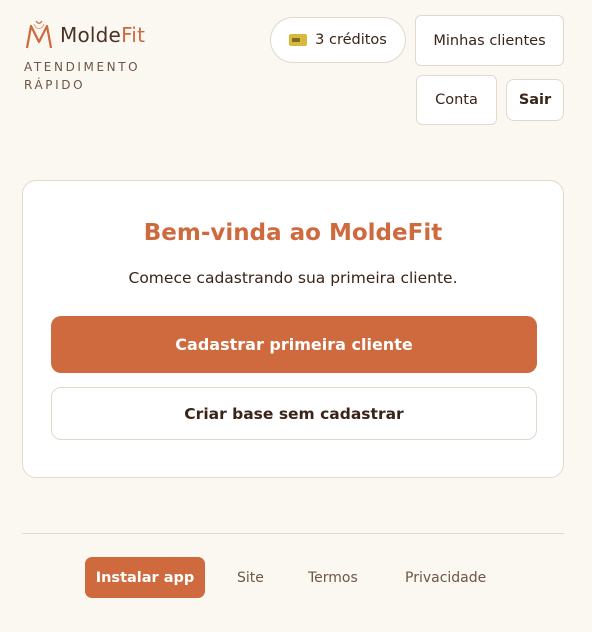  I want to click on footer-divider, so click(293, 533).